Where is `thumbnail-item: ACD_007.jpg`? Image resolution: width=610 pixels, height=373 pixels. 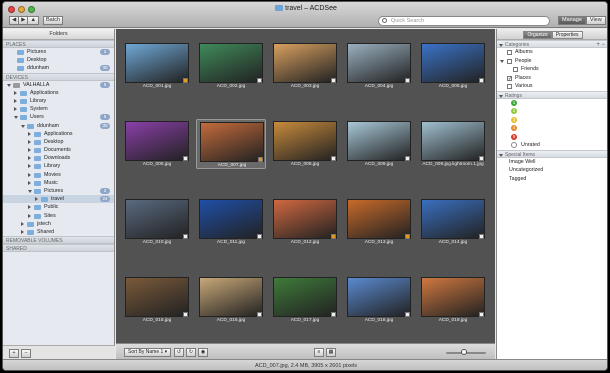
thumbnail-item: ACD_007.jpg is located at coordinates (231, 144).